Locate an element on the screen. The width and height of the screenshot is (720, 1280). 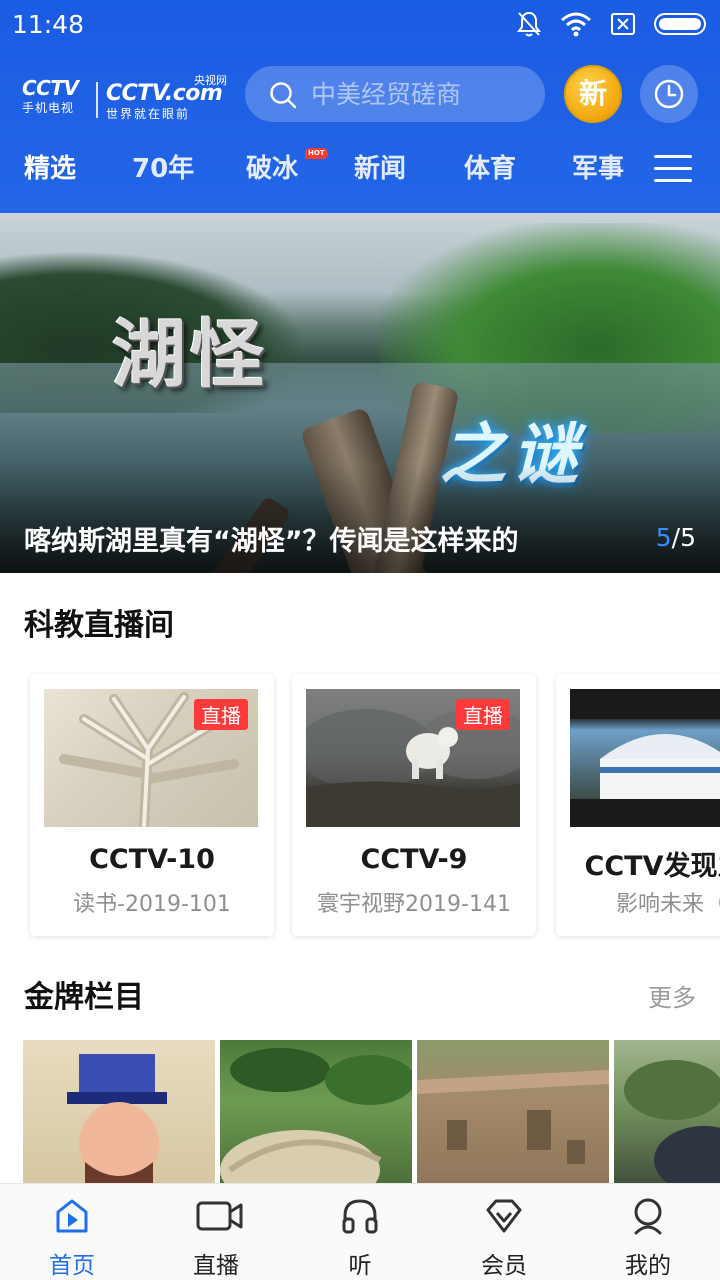
battery-fill is located at coordinates (680, 24).